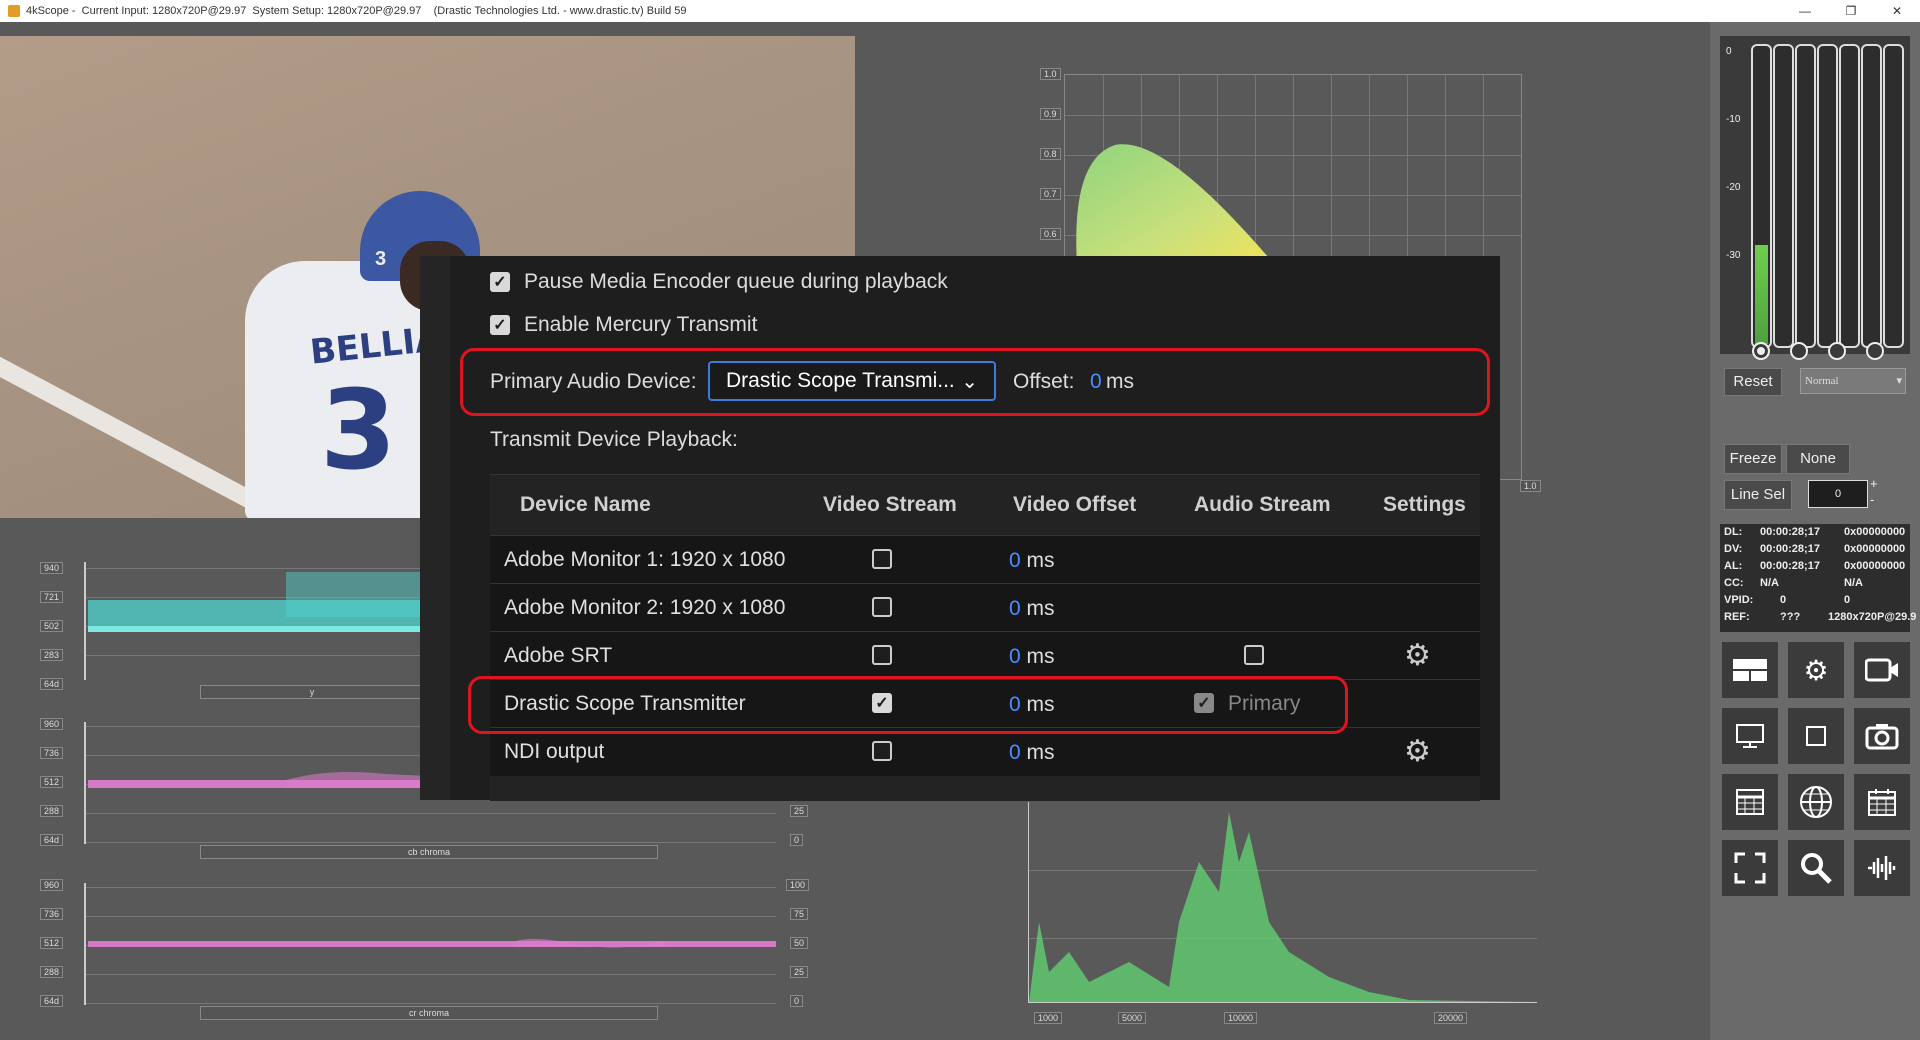 The image size is (1920, 1040). Describe the element at coordinates (1175, 204) in the screenshot. I see `gamut-locus` at that location.